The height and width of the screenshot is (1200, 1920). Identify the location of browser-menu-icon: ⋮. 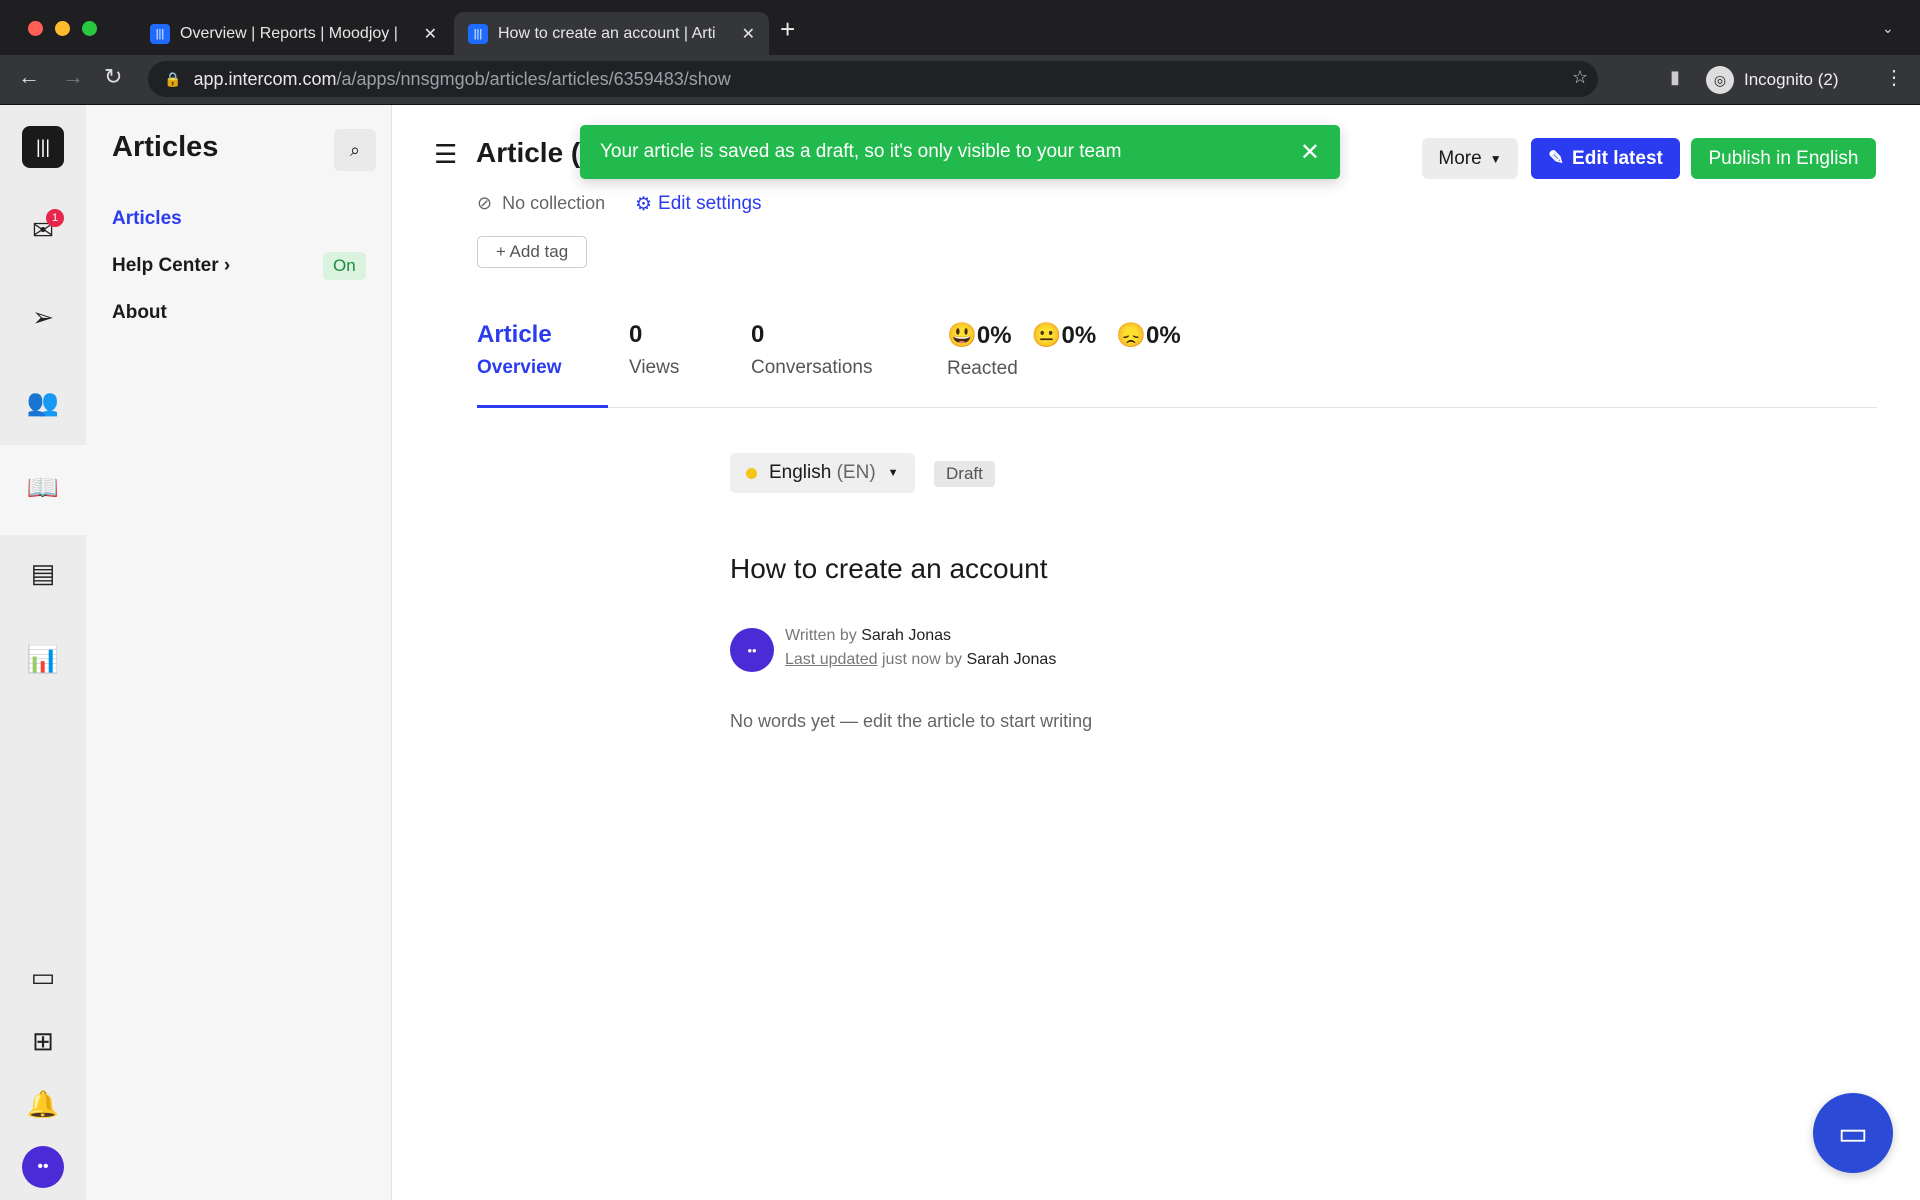
(1894, 77).